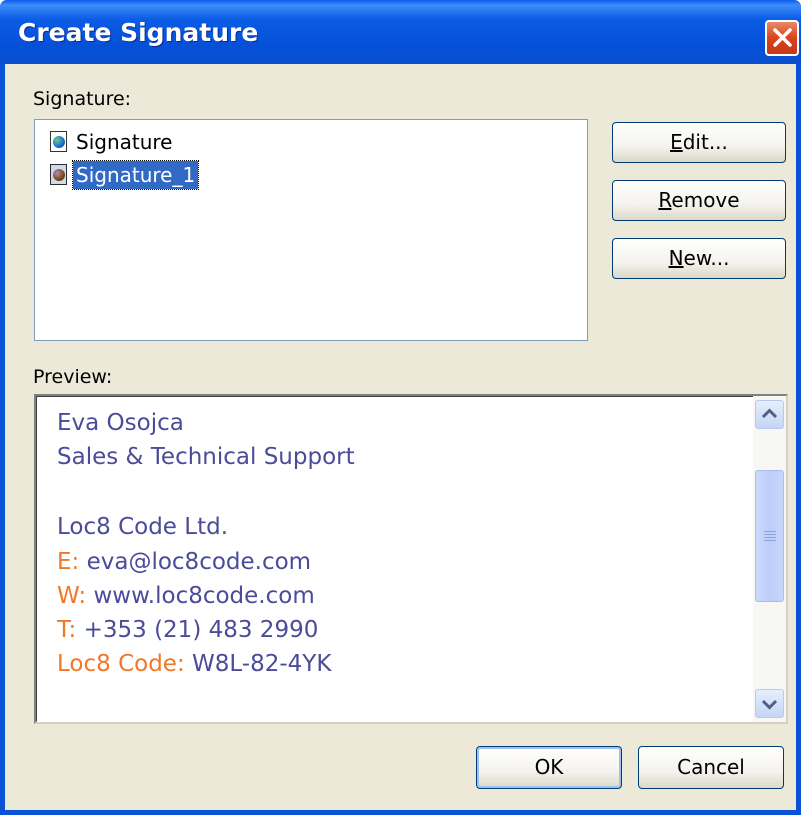 The height and width of the screenshot is (815, 801). Describe the element at coordinates (549, 767) in the screenshot. I see `ok-button: OK` at that location.